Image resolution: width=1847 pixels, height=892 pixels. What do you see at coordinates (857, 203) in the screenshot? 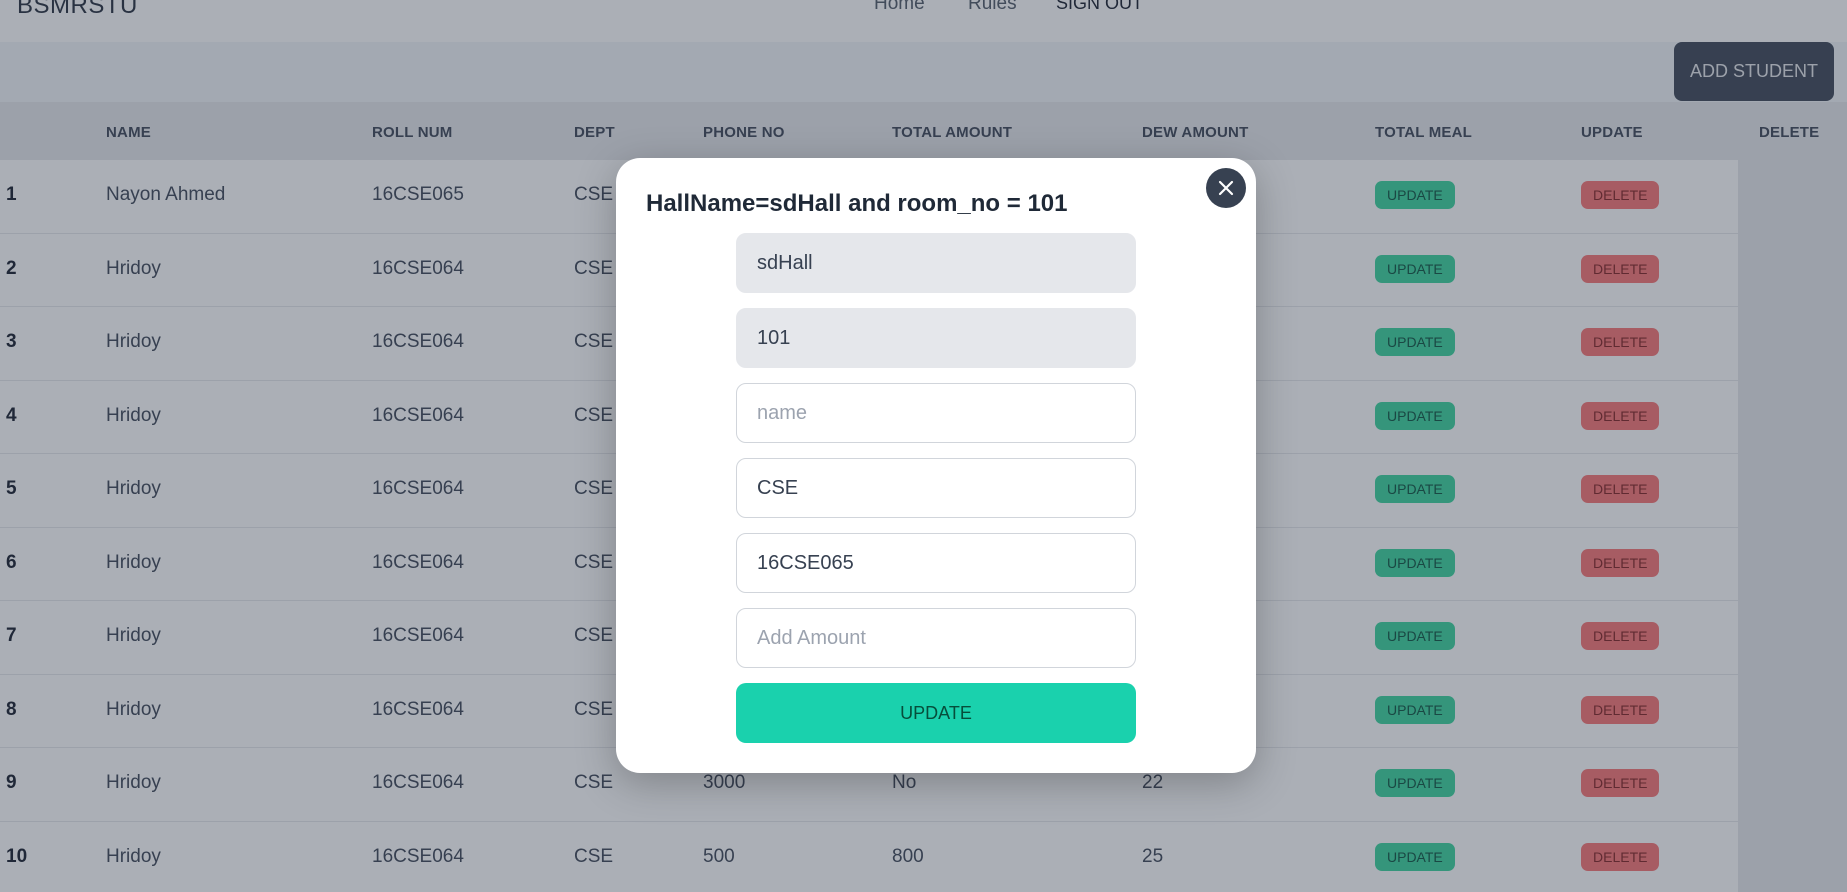
I see `modal-title: HallName=sdHall and room_no = 101` at bounding box center [857, 203].